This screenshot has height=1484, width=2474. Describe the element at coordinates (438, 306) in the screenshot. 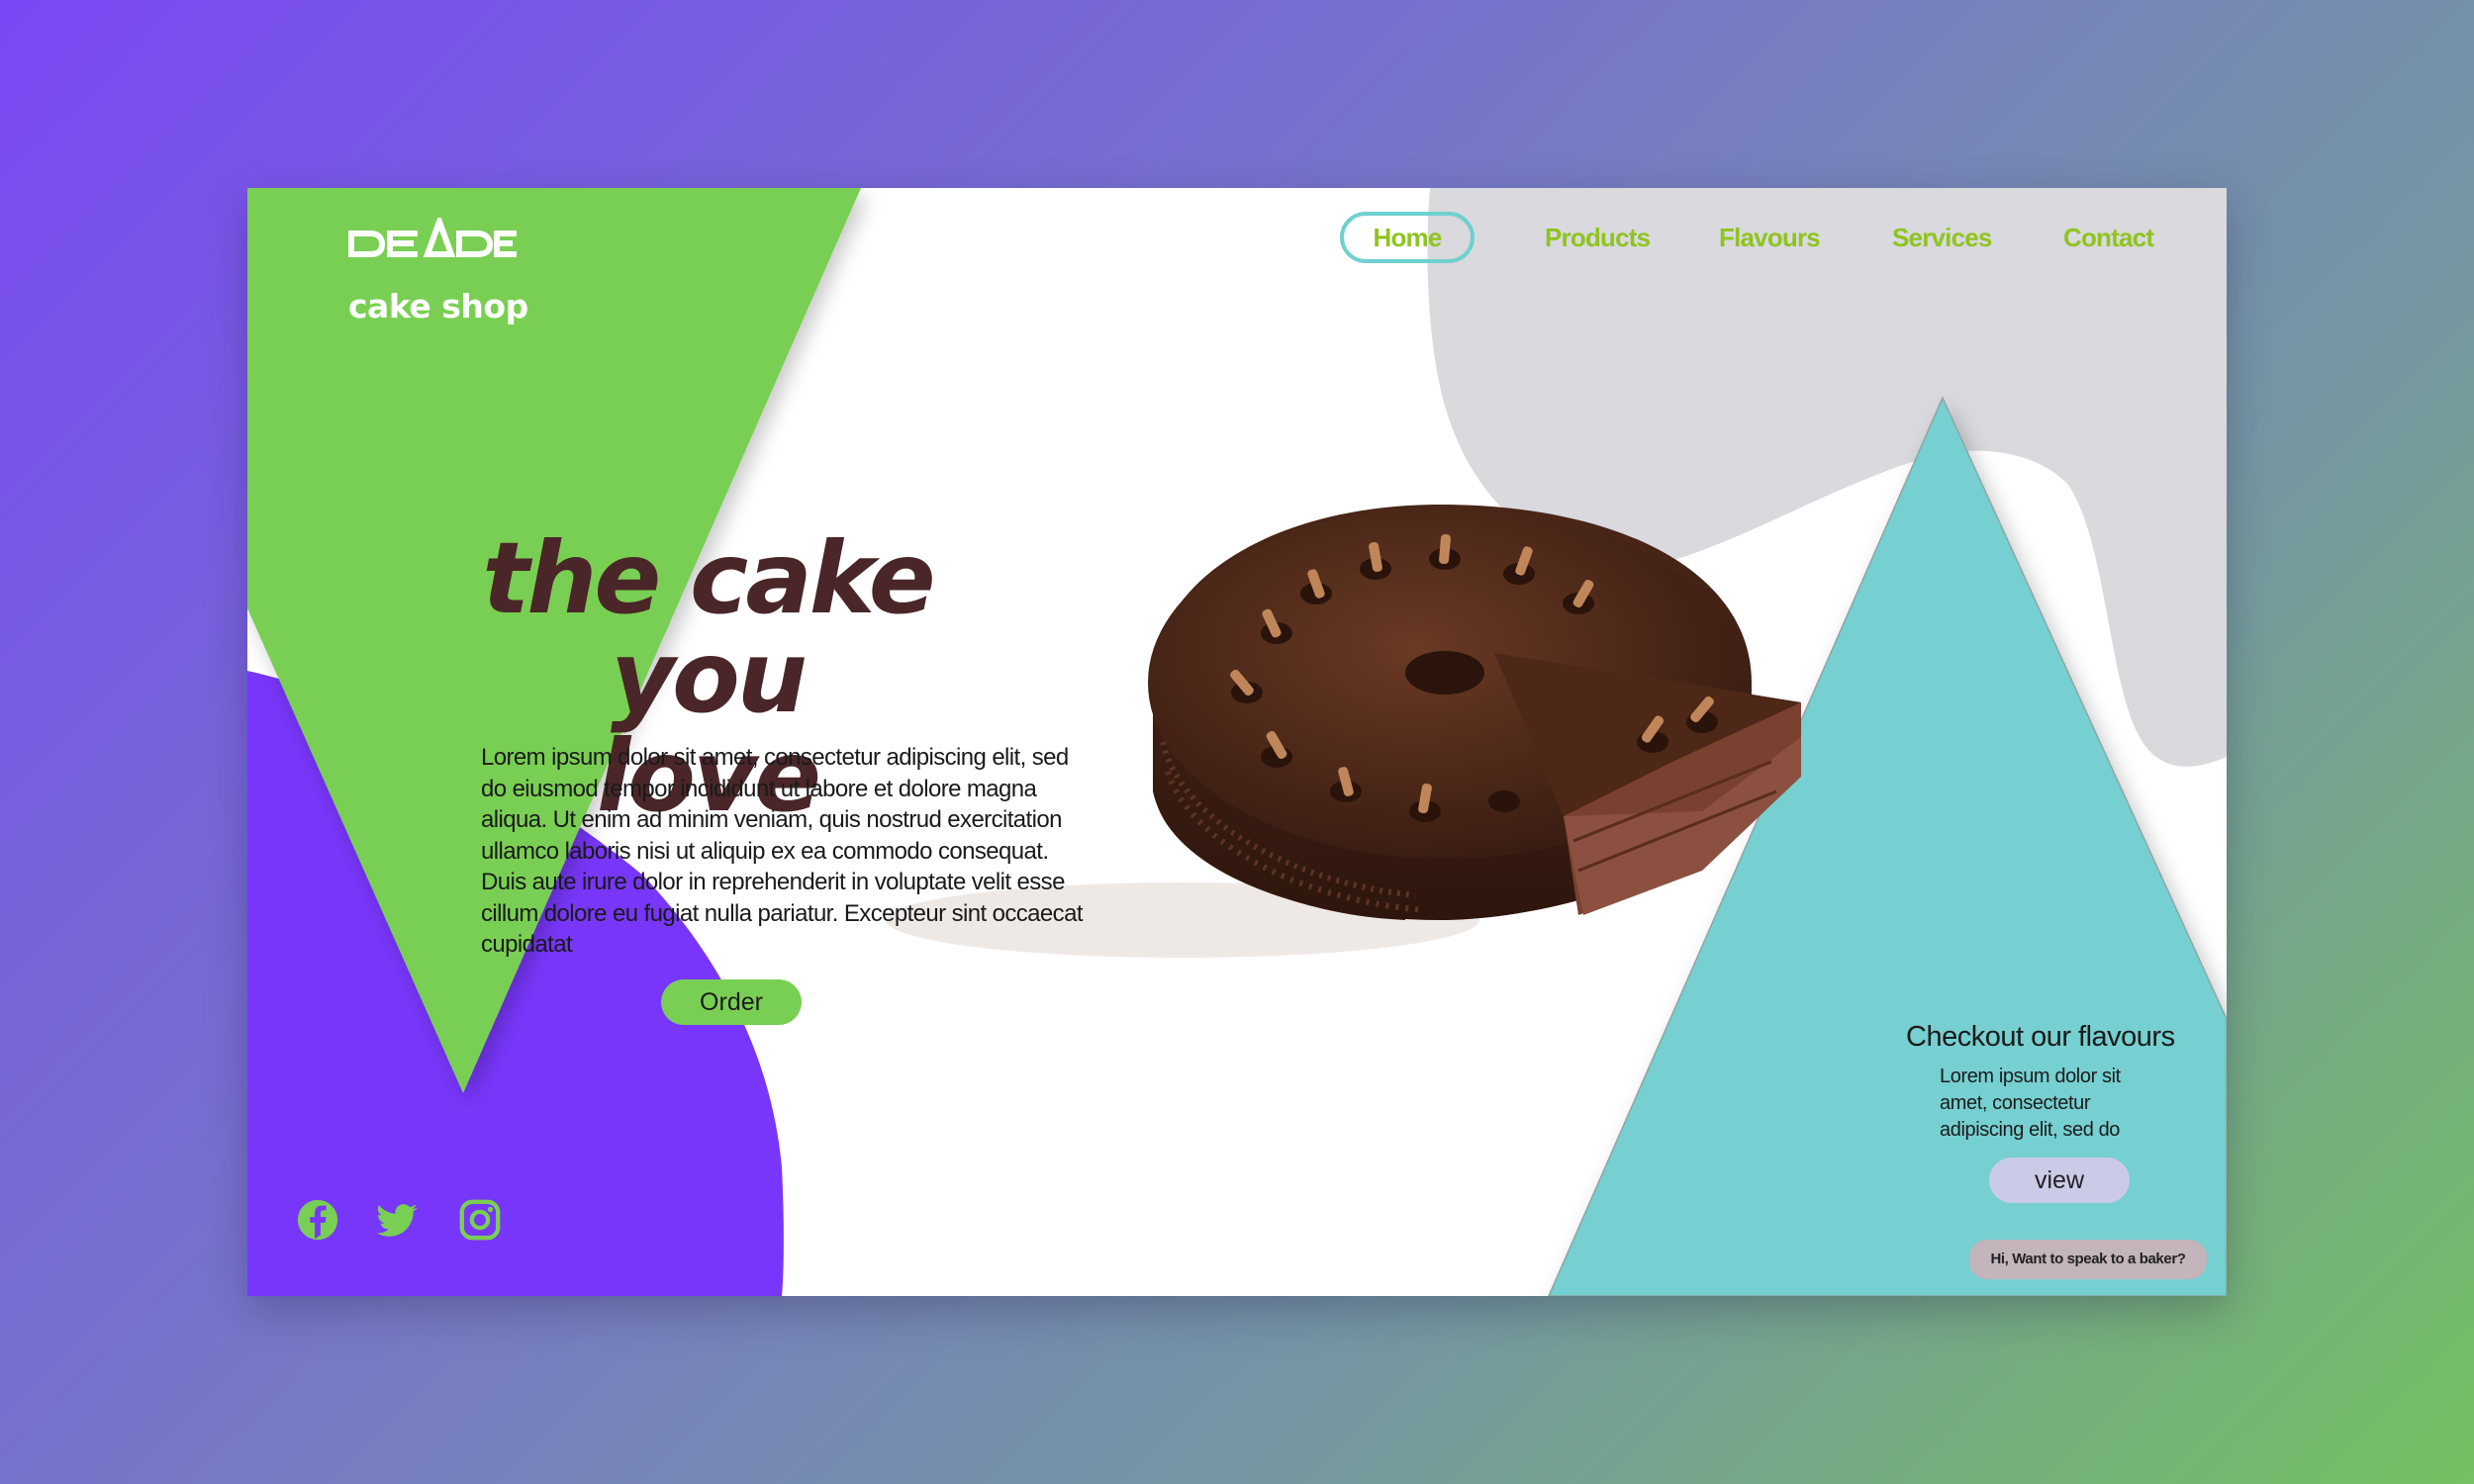

I see `brand-tagline: cake shop` at that location.